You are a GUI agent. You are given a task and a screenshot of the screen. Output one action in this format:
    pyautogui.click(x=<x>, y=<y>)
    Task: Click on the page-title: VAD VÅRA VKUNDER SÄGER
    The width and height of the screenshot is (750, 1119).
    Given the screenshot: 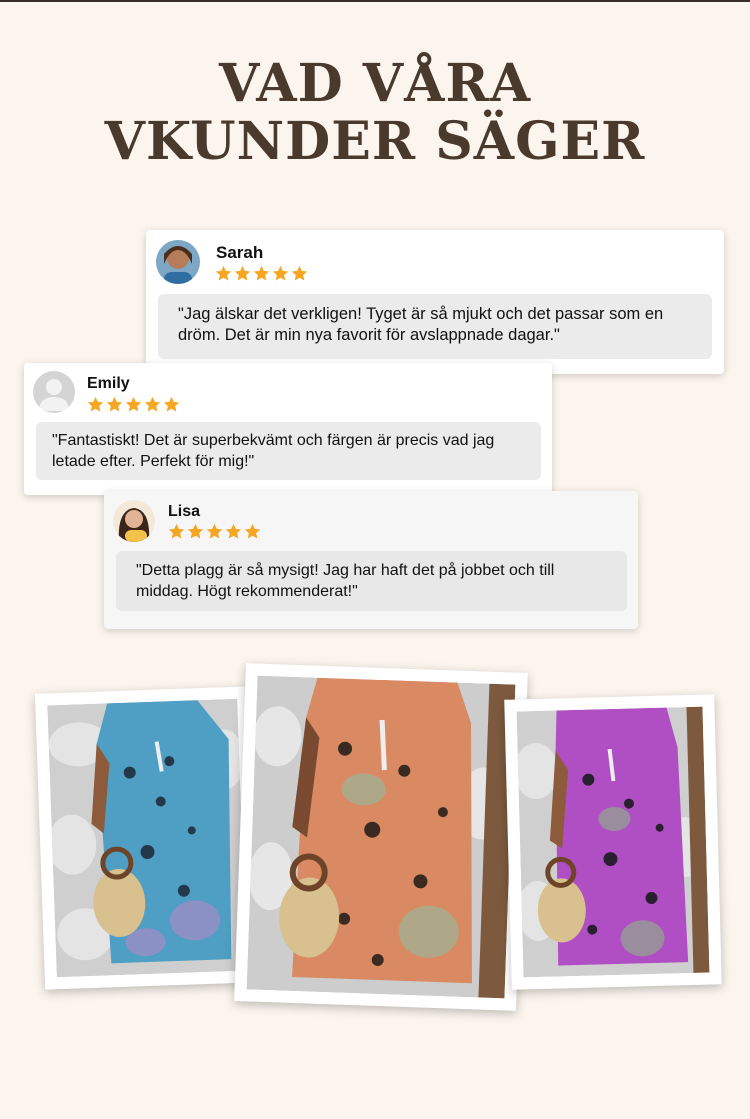 What is the action you would take?
    pyautogui.click(x=375, y=113)
    